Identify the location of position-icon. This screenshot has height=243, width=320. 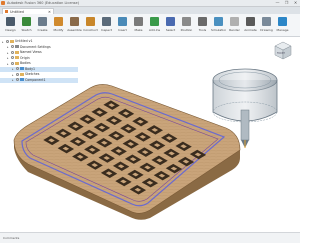
(186, 21).